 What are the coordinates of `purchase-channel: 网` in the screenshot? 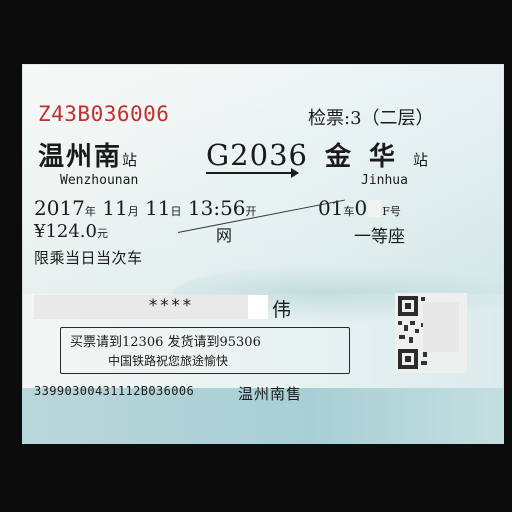 It's located at (224, 235).